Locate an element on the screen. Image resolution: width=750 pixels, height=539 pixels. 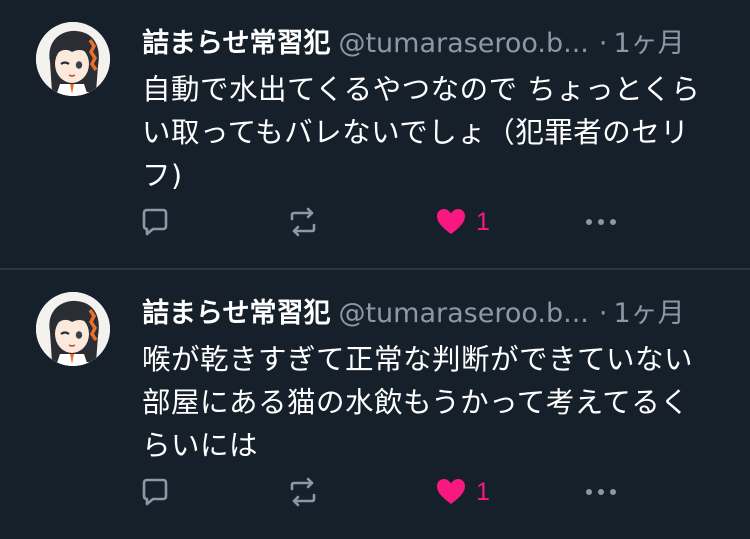
tweet-text-line: 部屋にある猫の水飲もうかって考えてるく is located at coordinates (416, 402).